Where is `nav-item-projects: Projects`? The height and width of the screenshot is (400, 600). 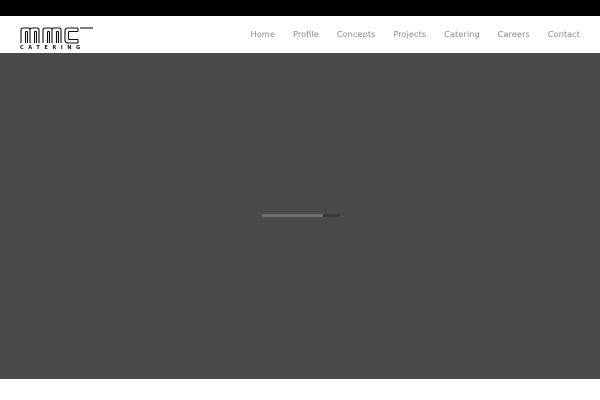 nav-item-projects: Projects is located at coordinates (409, 34).